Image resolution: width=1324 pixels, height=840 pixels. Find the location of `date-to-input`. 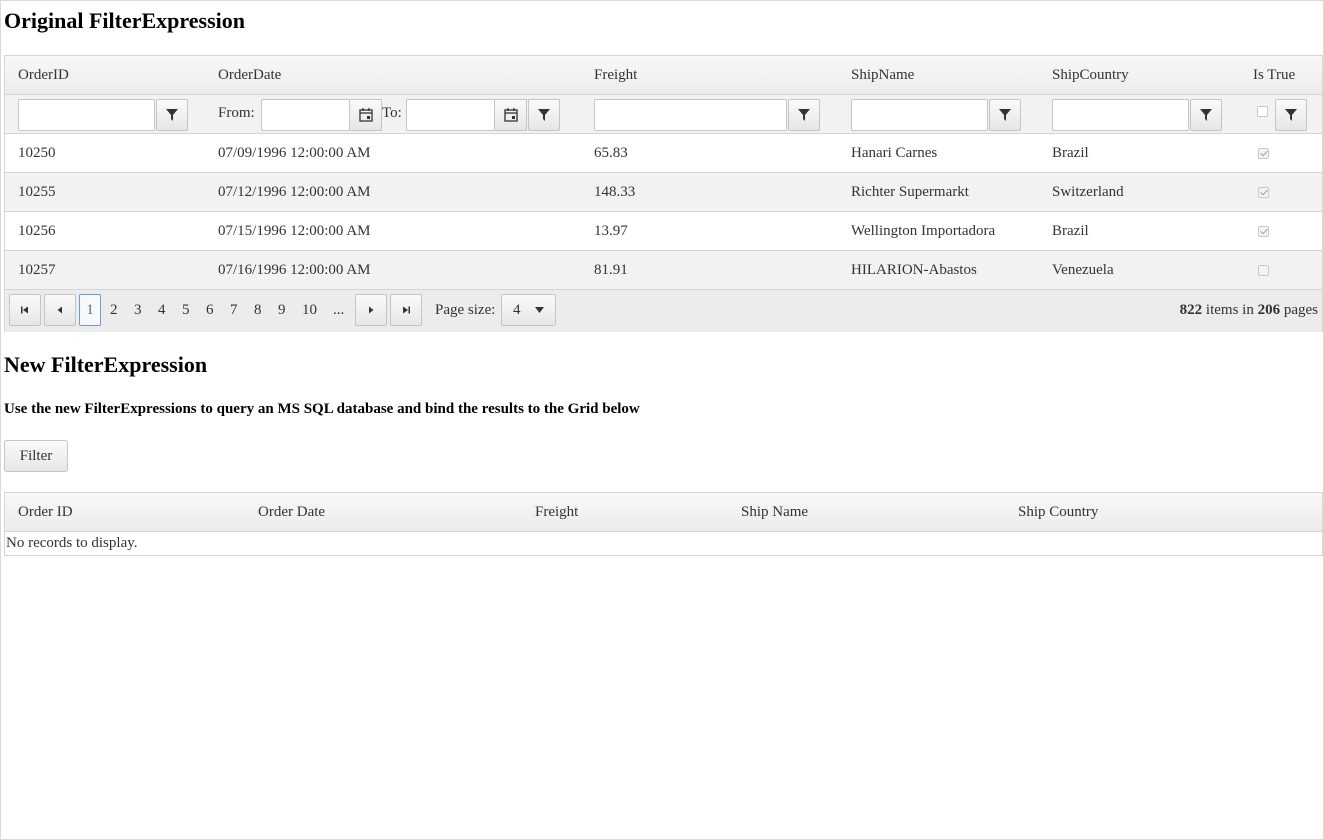

date-to-input is located at coordinates (450, 115).